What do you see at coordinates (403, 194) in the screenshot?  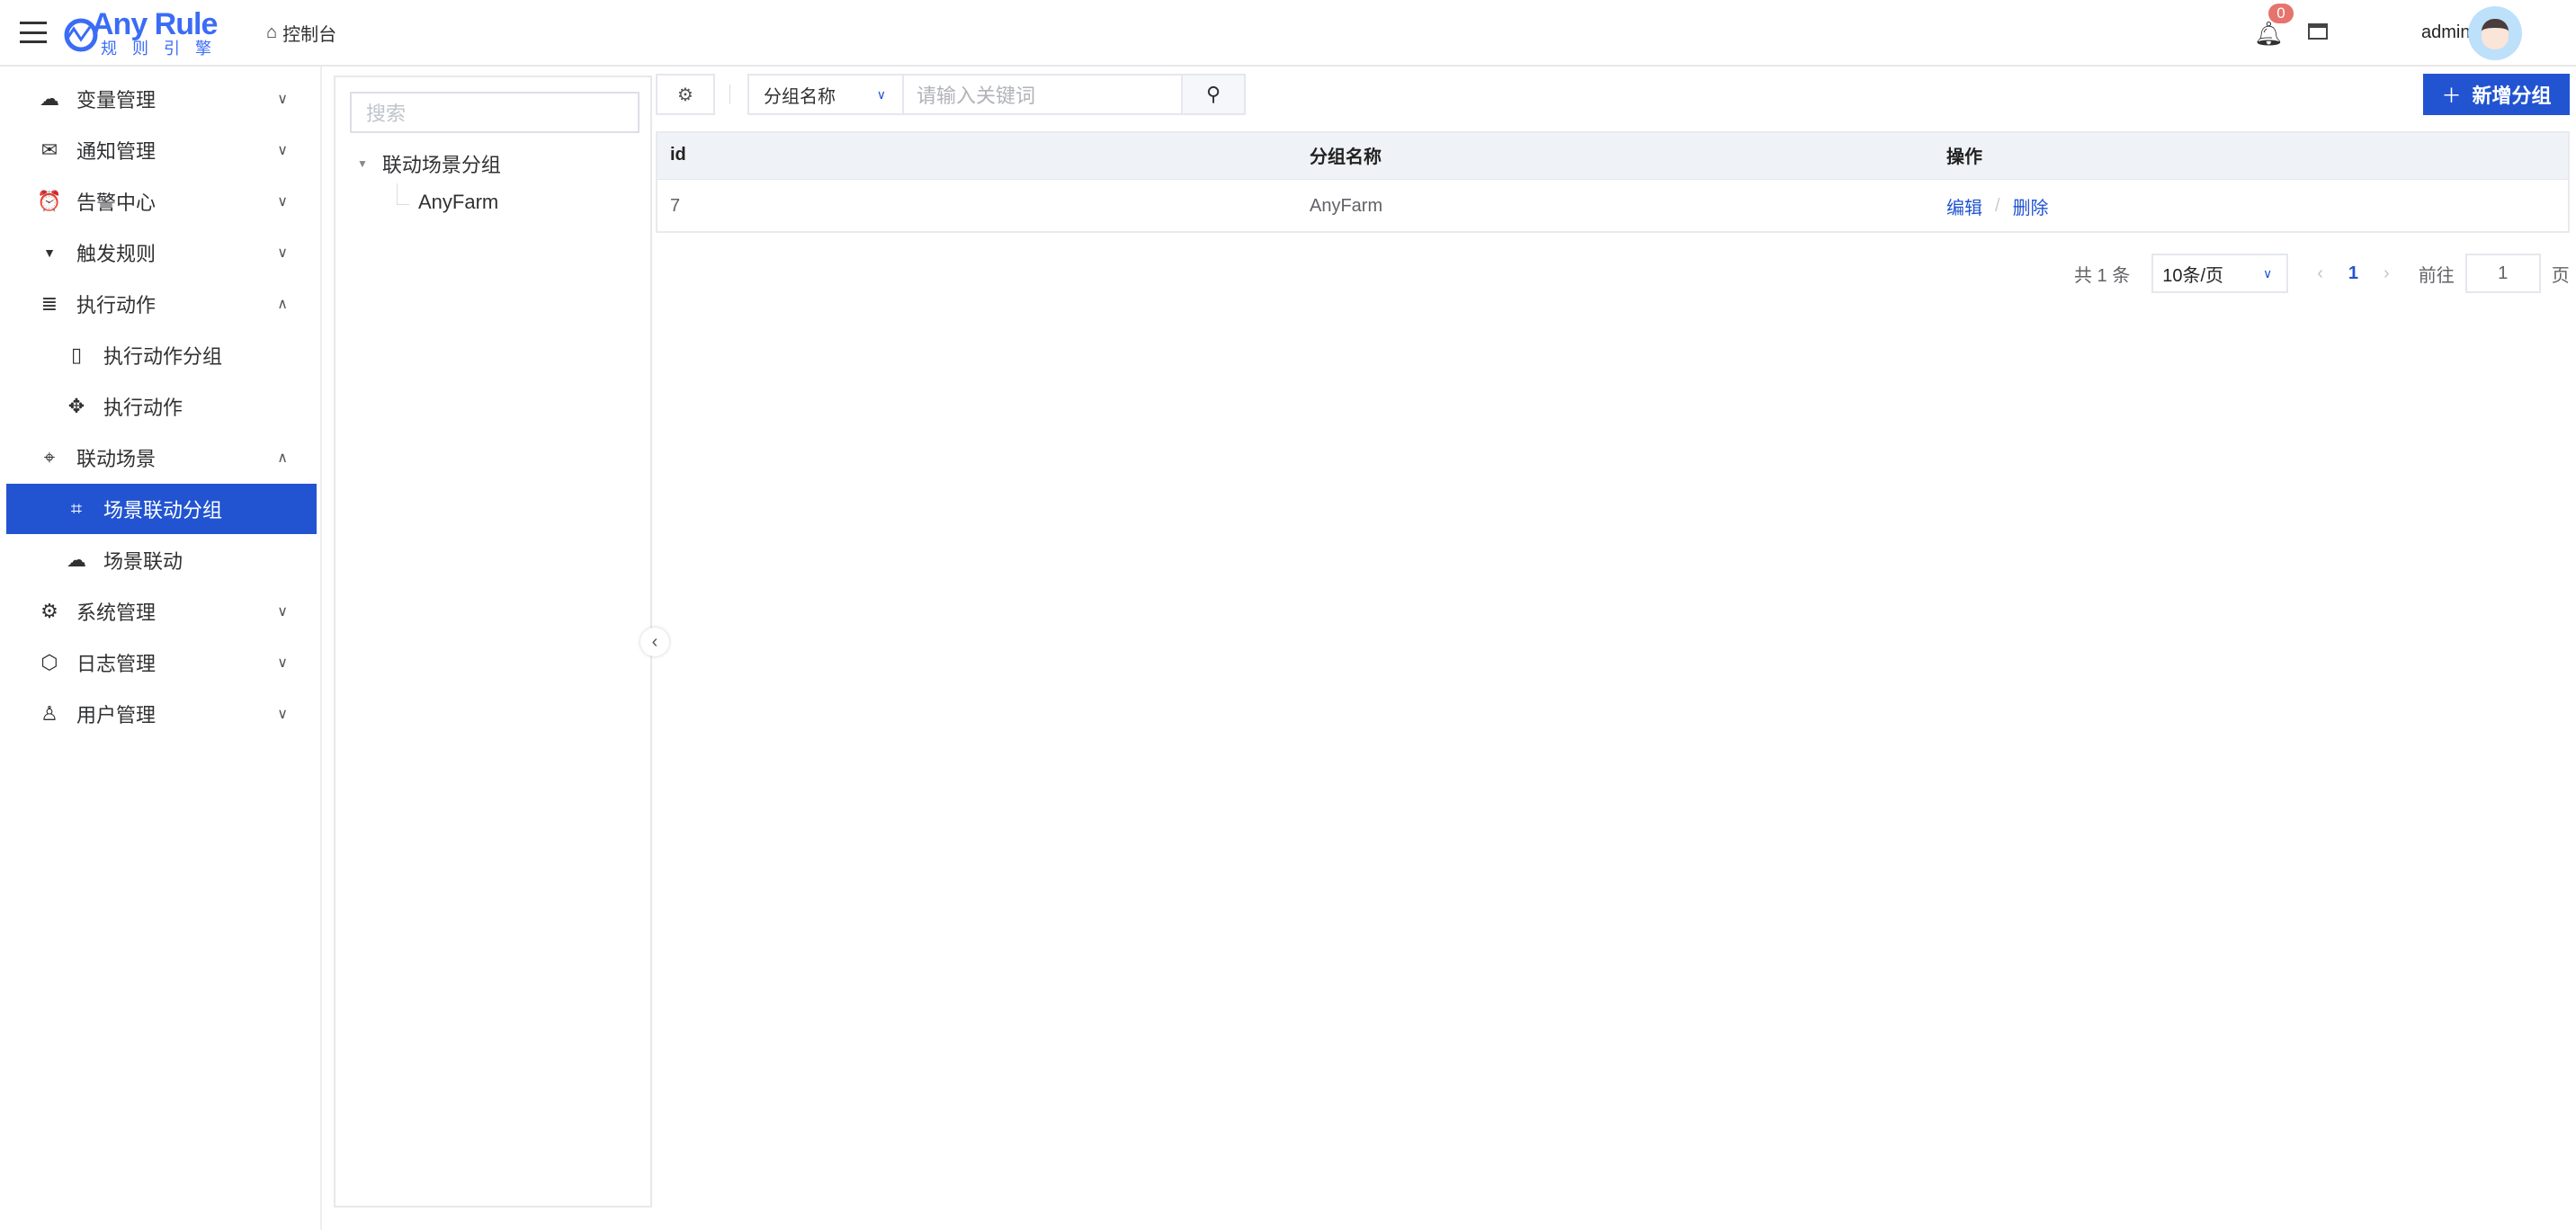 I see `tree-connector` at bounding box center [403, 194].